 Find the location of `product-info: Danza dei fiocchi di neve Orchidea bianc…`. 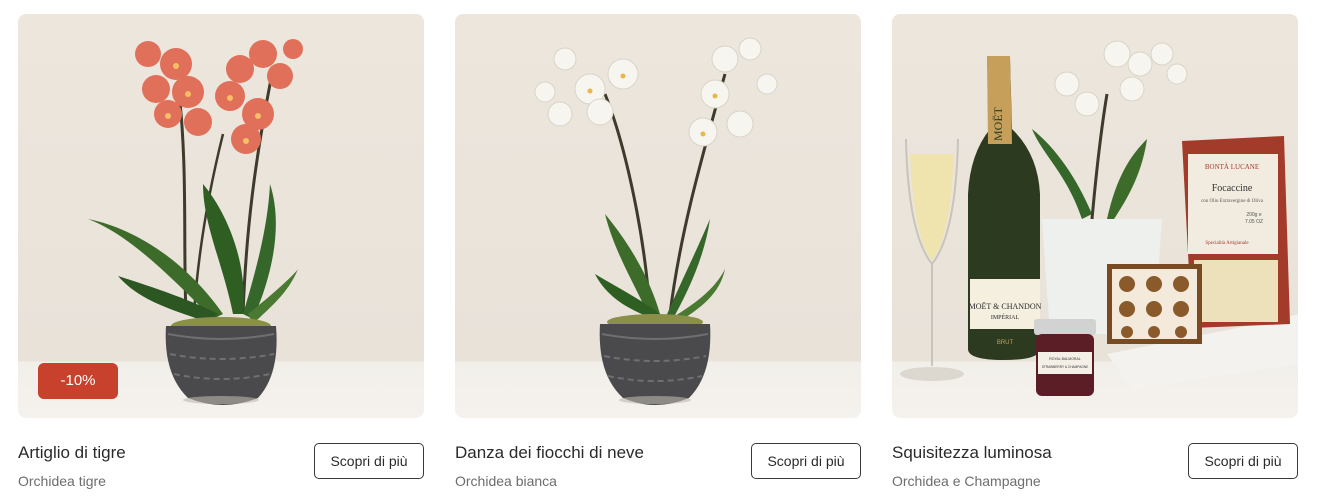

product-info: Danza dei fiocchi di neve Orchidea bianc… is located at coordinates (658, 471).